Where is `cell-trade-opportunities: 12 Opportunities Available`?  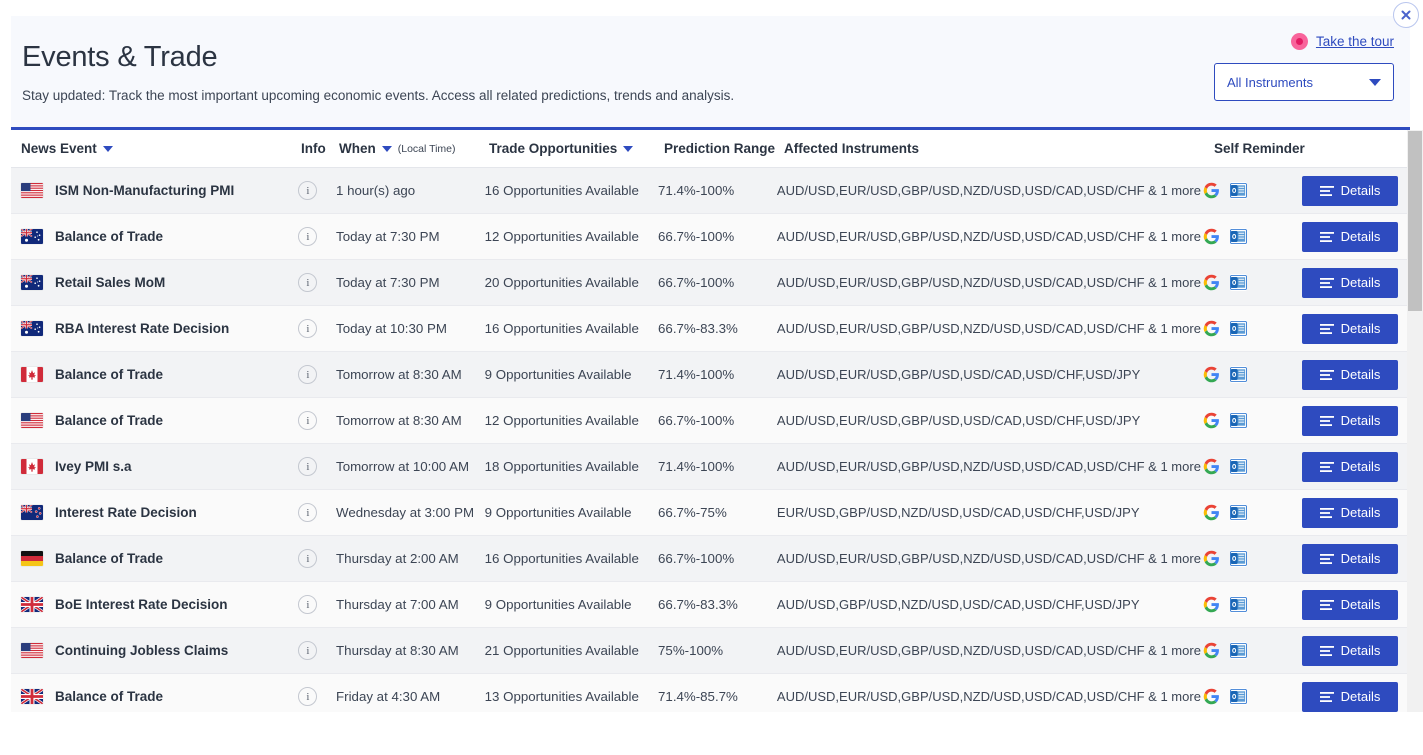
cell-trade-opportunities: 12 Opportunities Available is located at coordinates (571, 421).